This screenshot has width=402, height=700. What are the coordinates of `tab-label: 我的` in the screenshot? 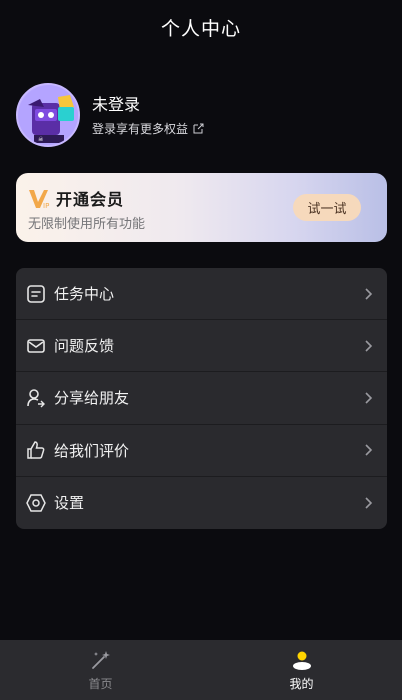 It's located at (301, 683).